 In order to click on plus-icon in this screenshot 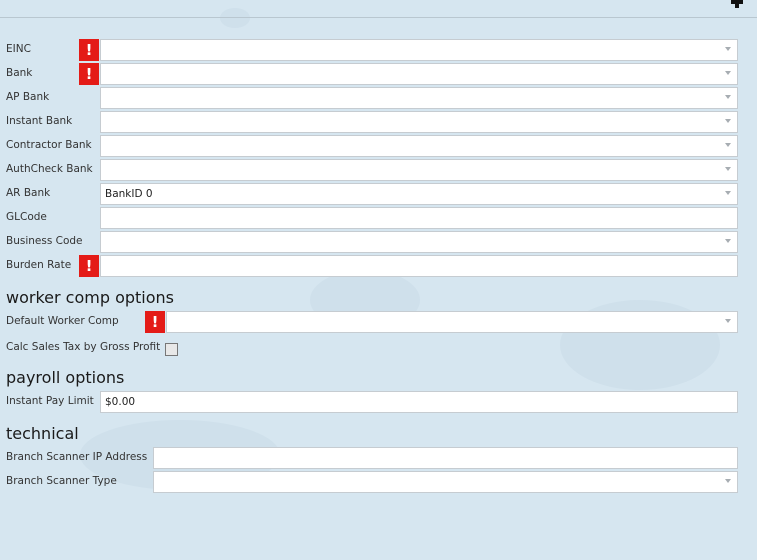, I will do `click(737, 4)`.